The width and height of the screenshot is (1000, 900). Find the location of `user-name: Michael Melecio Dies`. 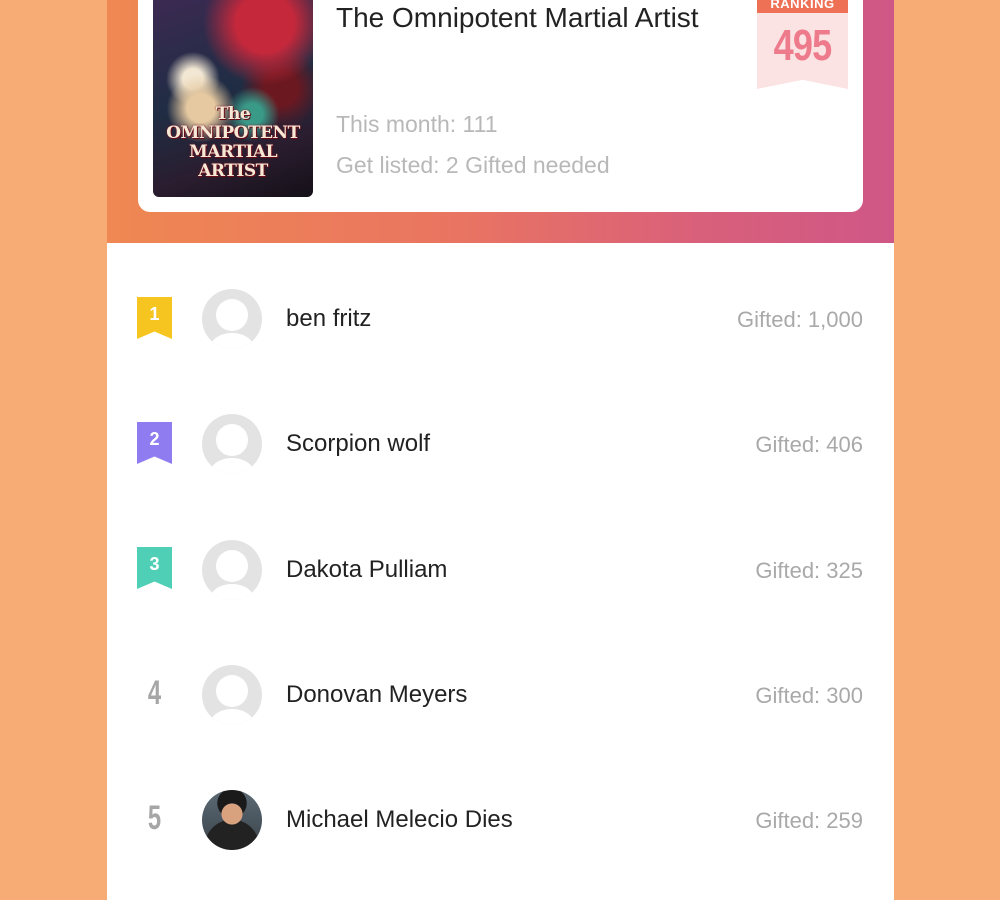

user-name: Michael Melecio Dies is located at coordinates (399, 820).